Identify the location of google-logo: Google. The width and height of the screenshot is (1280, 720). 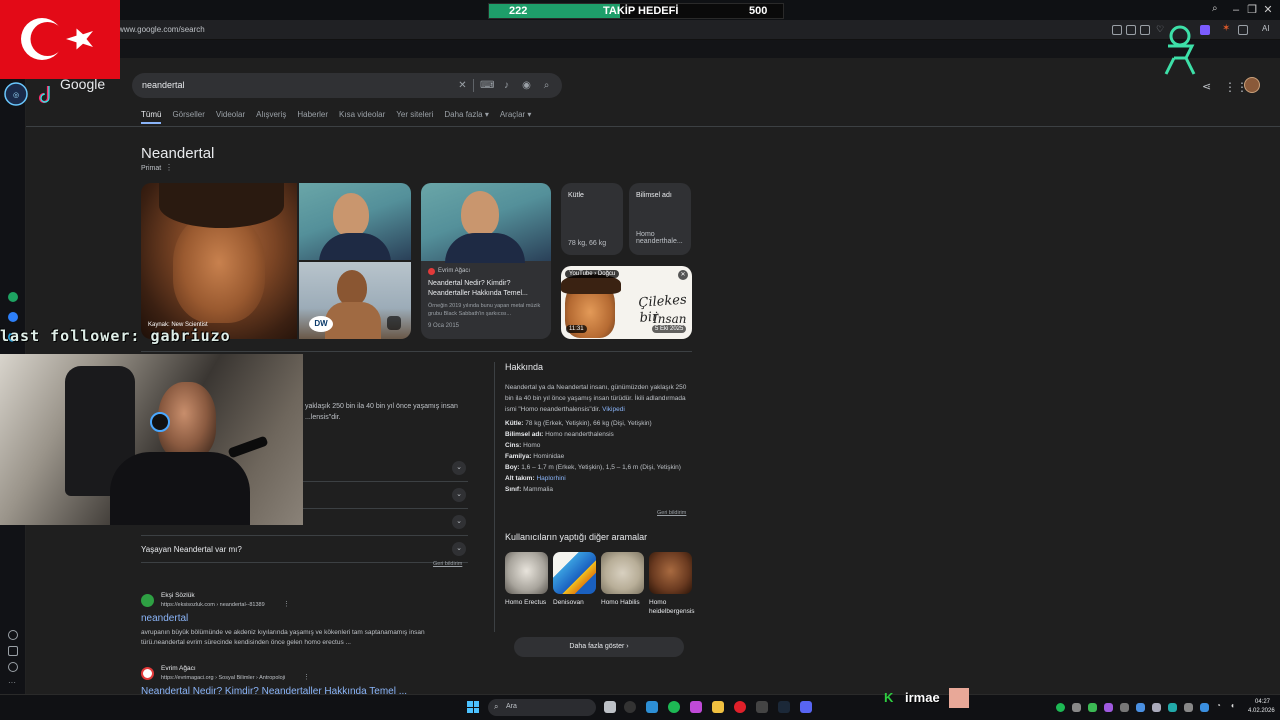
(82, 84).